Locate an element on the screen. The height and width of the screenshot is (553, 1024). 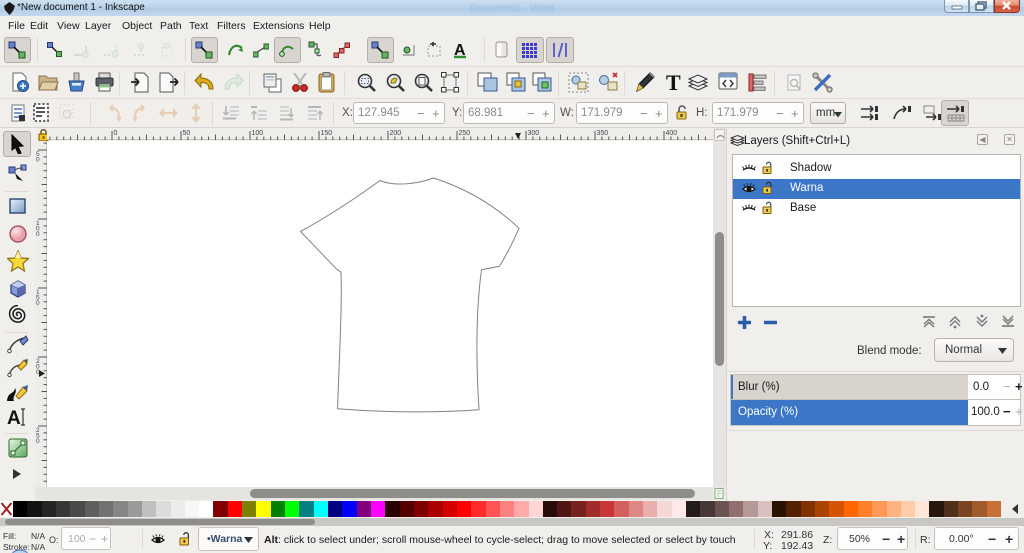
svg-text: 50 is located at coordinates (187, 133).